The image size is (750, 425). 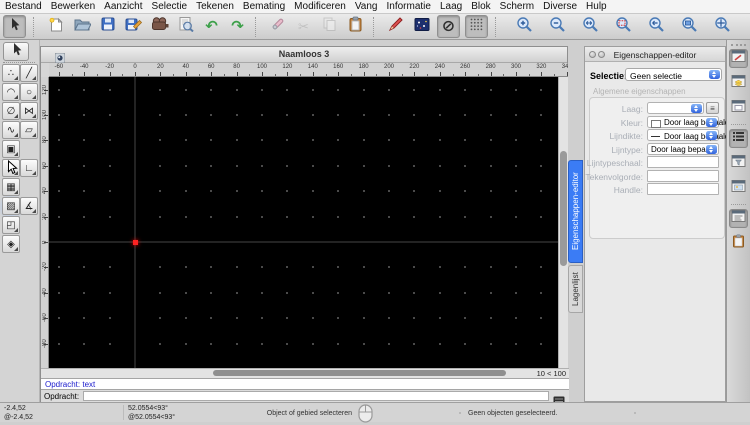 I want to click on measure-tool: ∡, so click(x=29, y=206).